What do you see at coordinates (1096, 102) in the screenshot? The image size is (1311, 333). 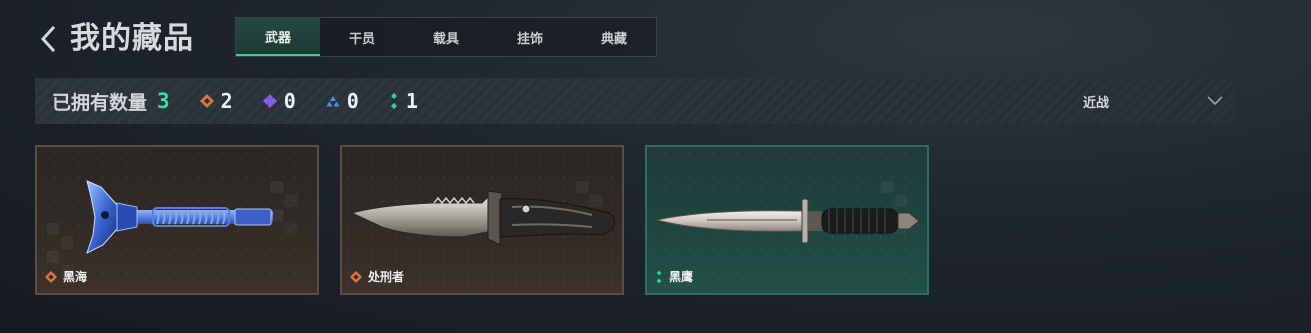 I see `dropdown-selected-value: 近战` at bounding box center [1096, 102].